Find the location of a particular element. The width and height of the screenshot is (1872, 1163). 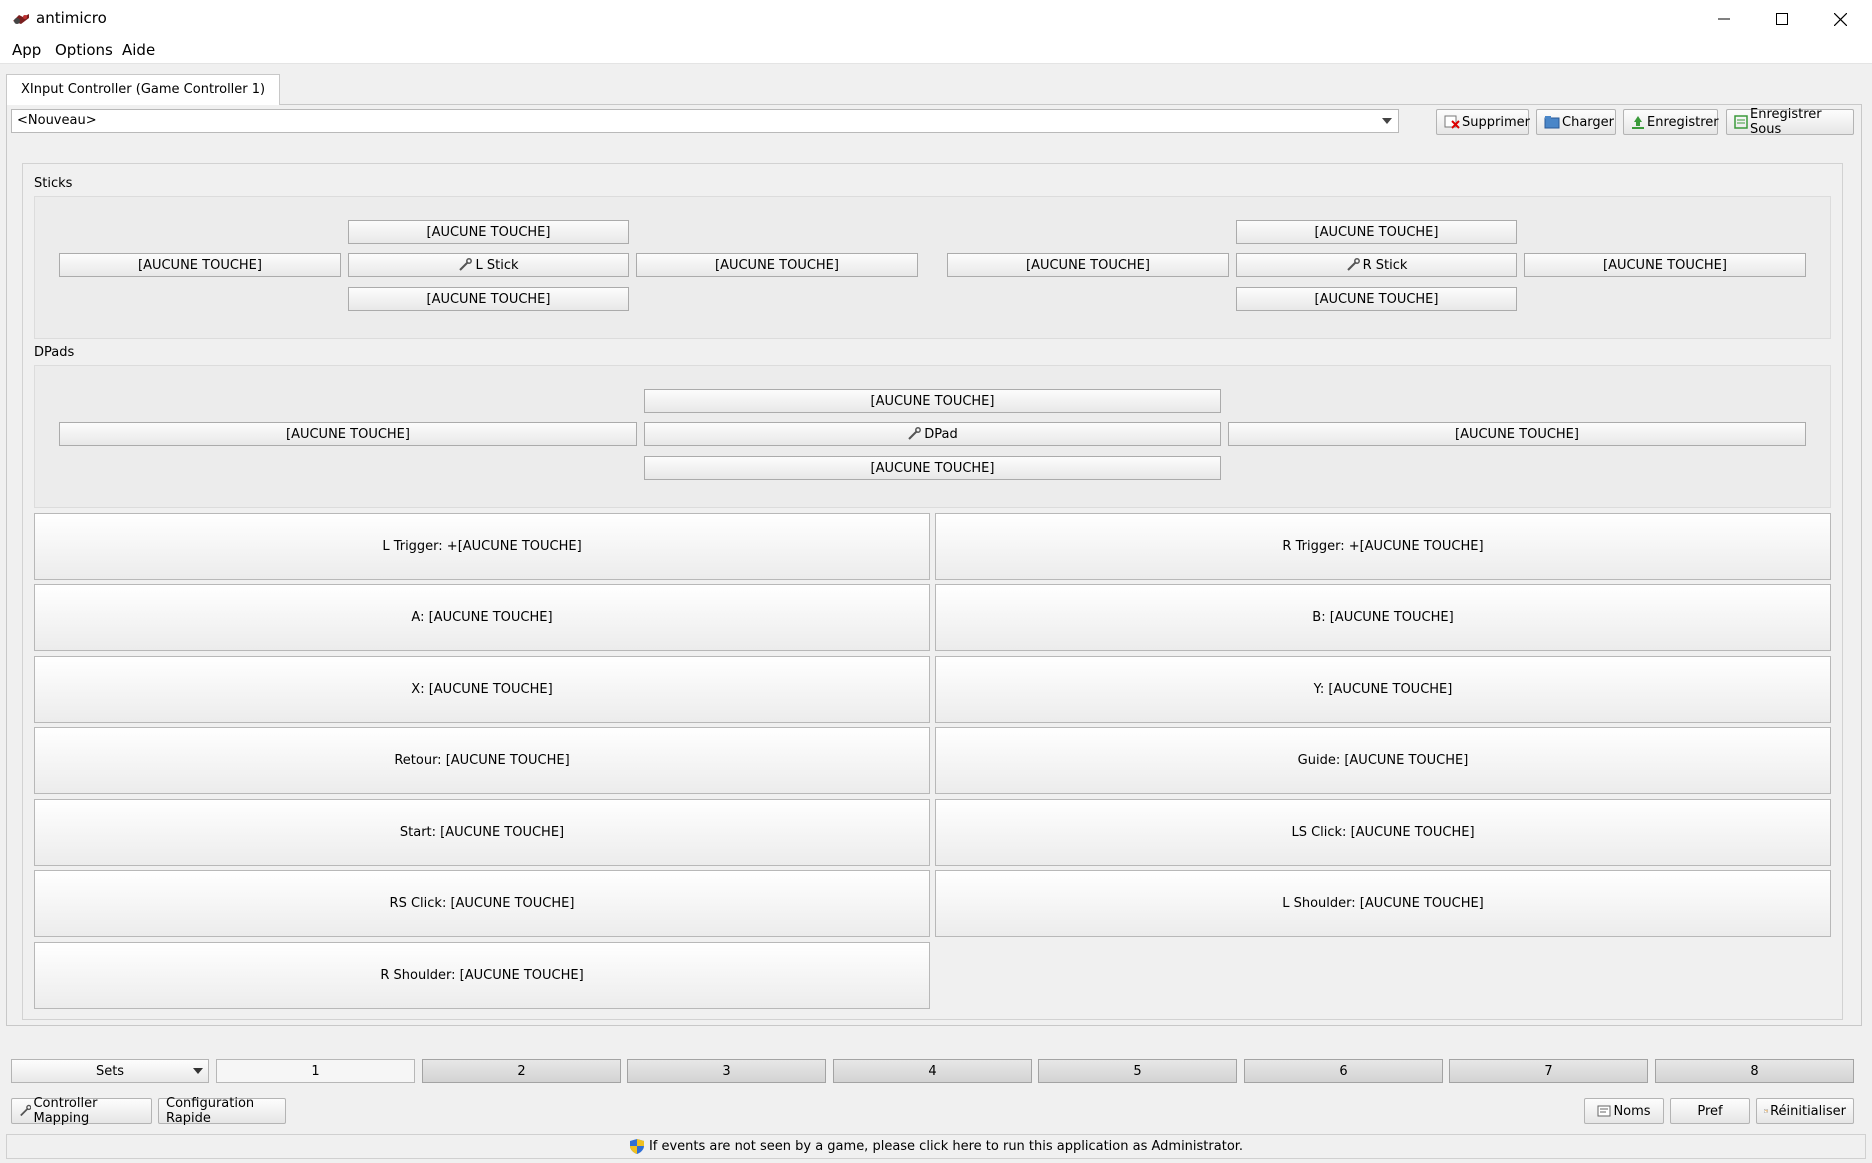

l-trigger-button: L Trigger: +[AUCUNE TOUCHE] is located at coordinates (482, 546).